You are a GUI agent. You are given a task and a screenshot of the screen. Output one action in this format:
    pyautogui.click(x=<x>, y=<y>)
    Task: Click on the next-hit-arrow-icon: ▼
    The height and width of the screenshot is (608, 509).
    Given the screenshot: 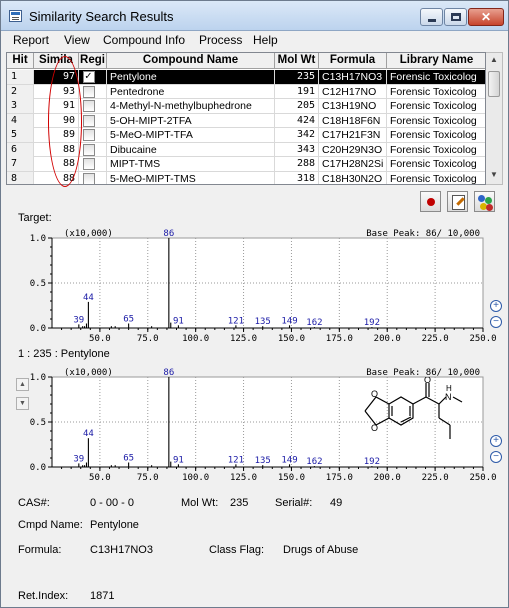 What is the action you would take?
    pyautogui.click(x=22, y=403)
    